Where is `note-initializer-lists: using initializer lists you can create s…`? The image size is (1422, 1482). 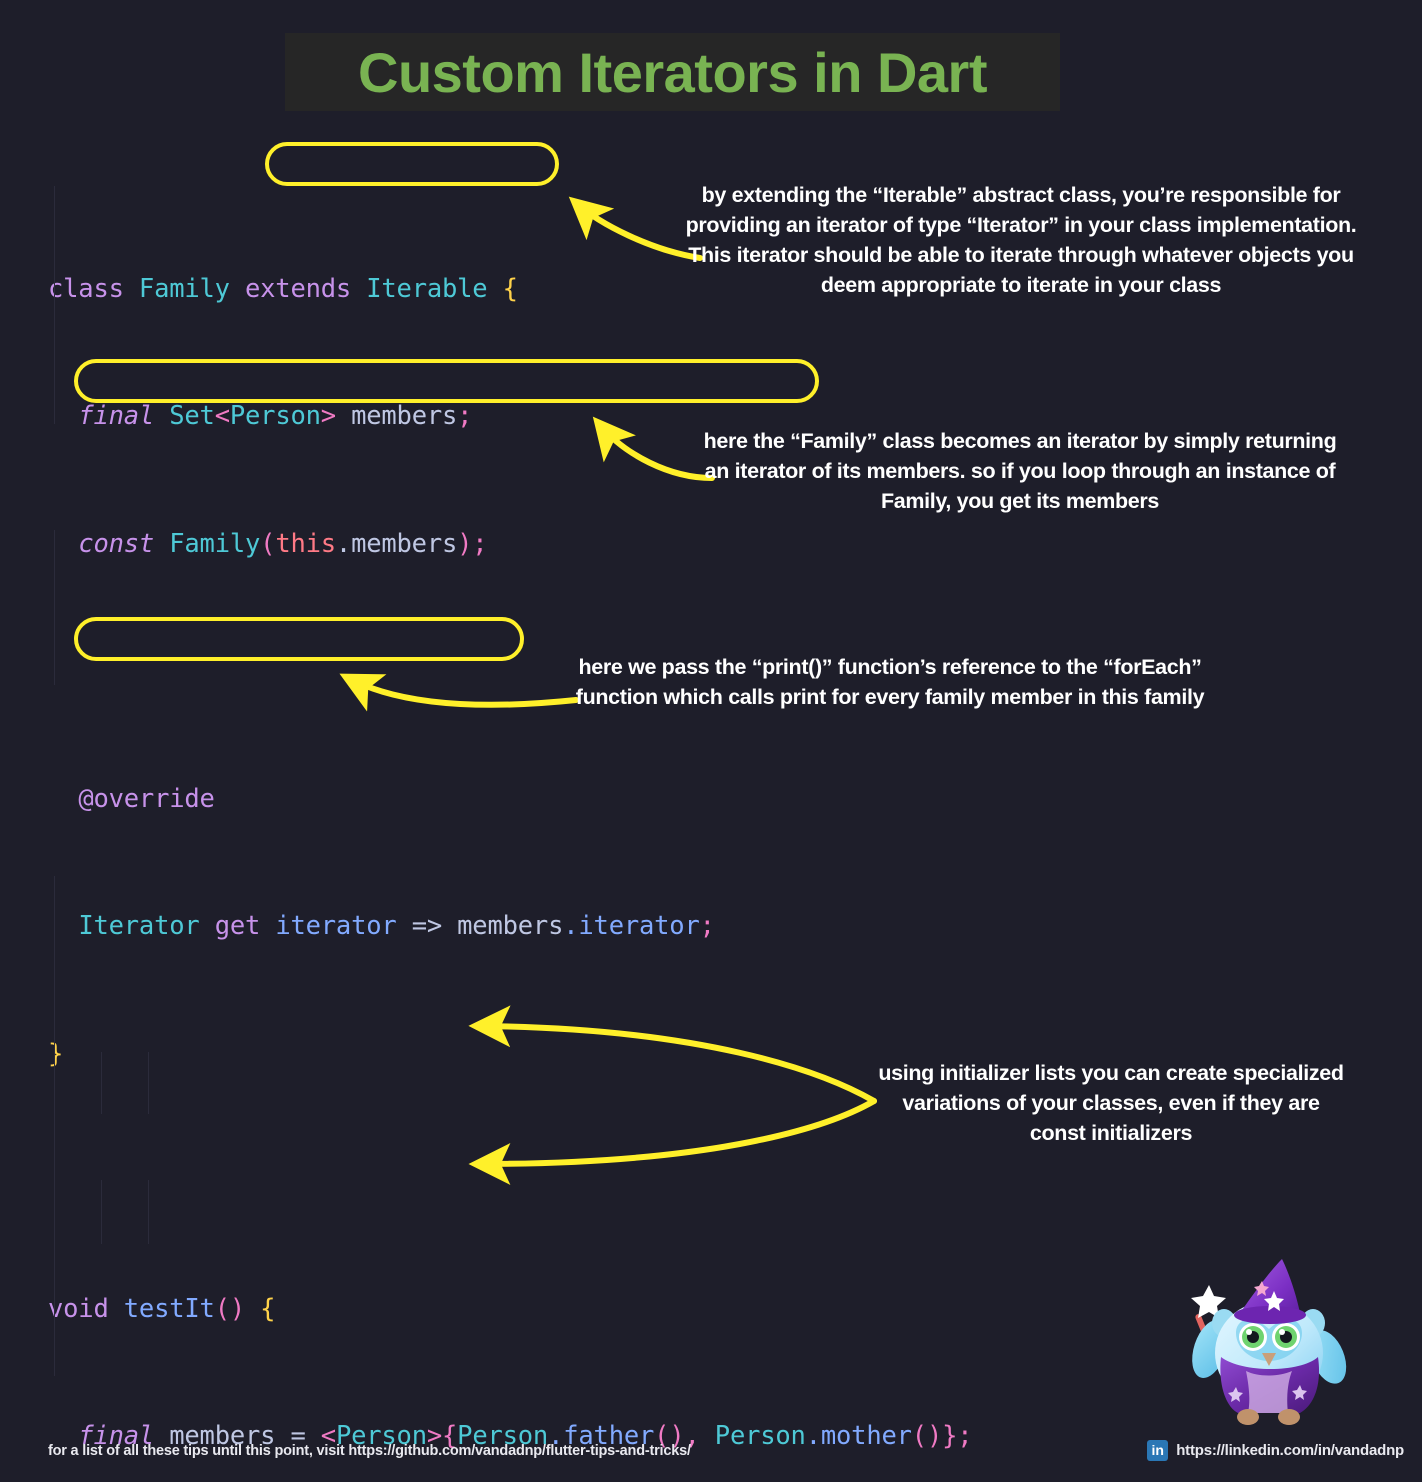 note-initializer-lists: using initializer lists you can create s… is located at coordinates (1111, 1103).